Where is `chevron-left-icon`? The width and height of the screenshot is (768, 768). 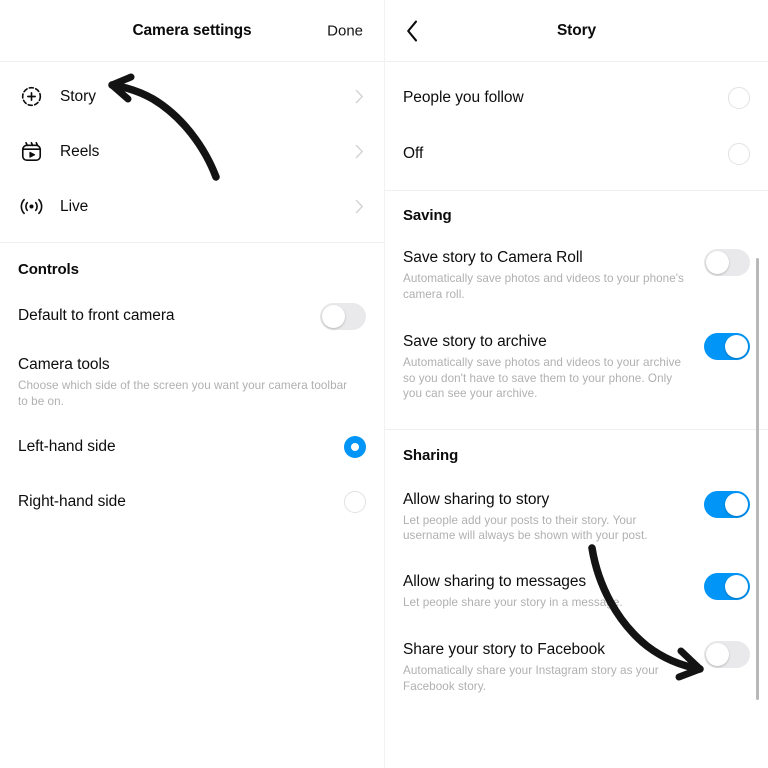
chevron-left-icon is located at coordinates (411, 30).